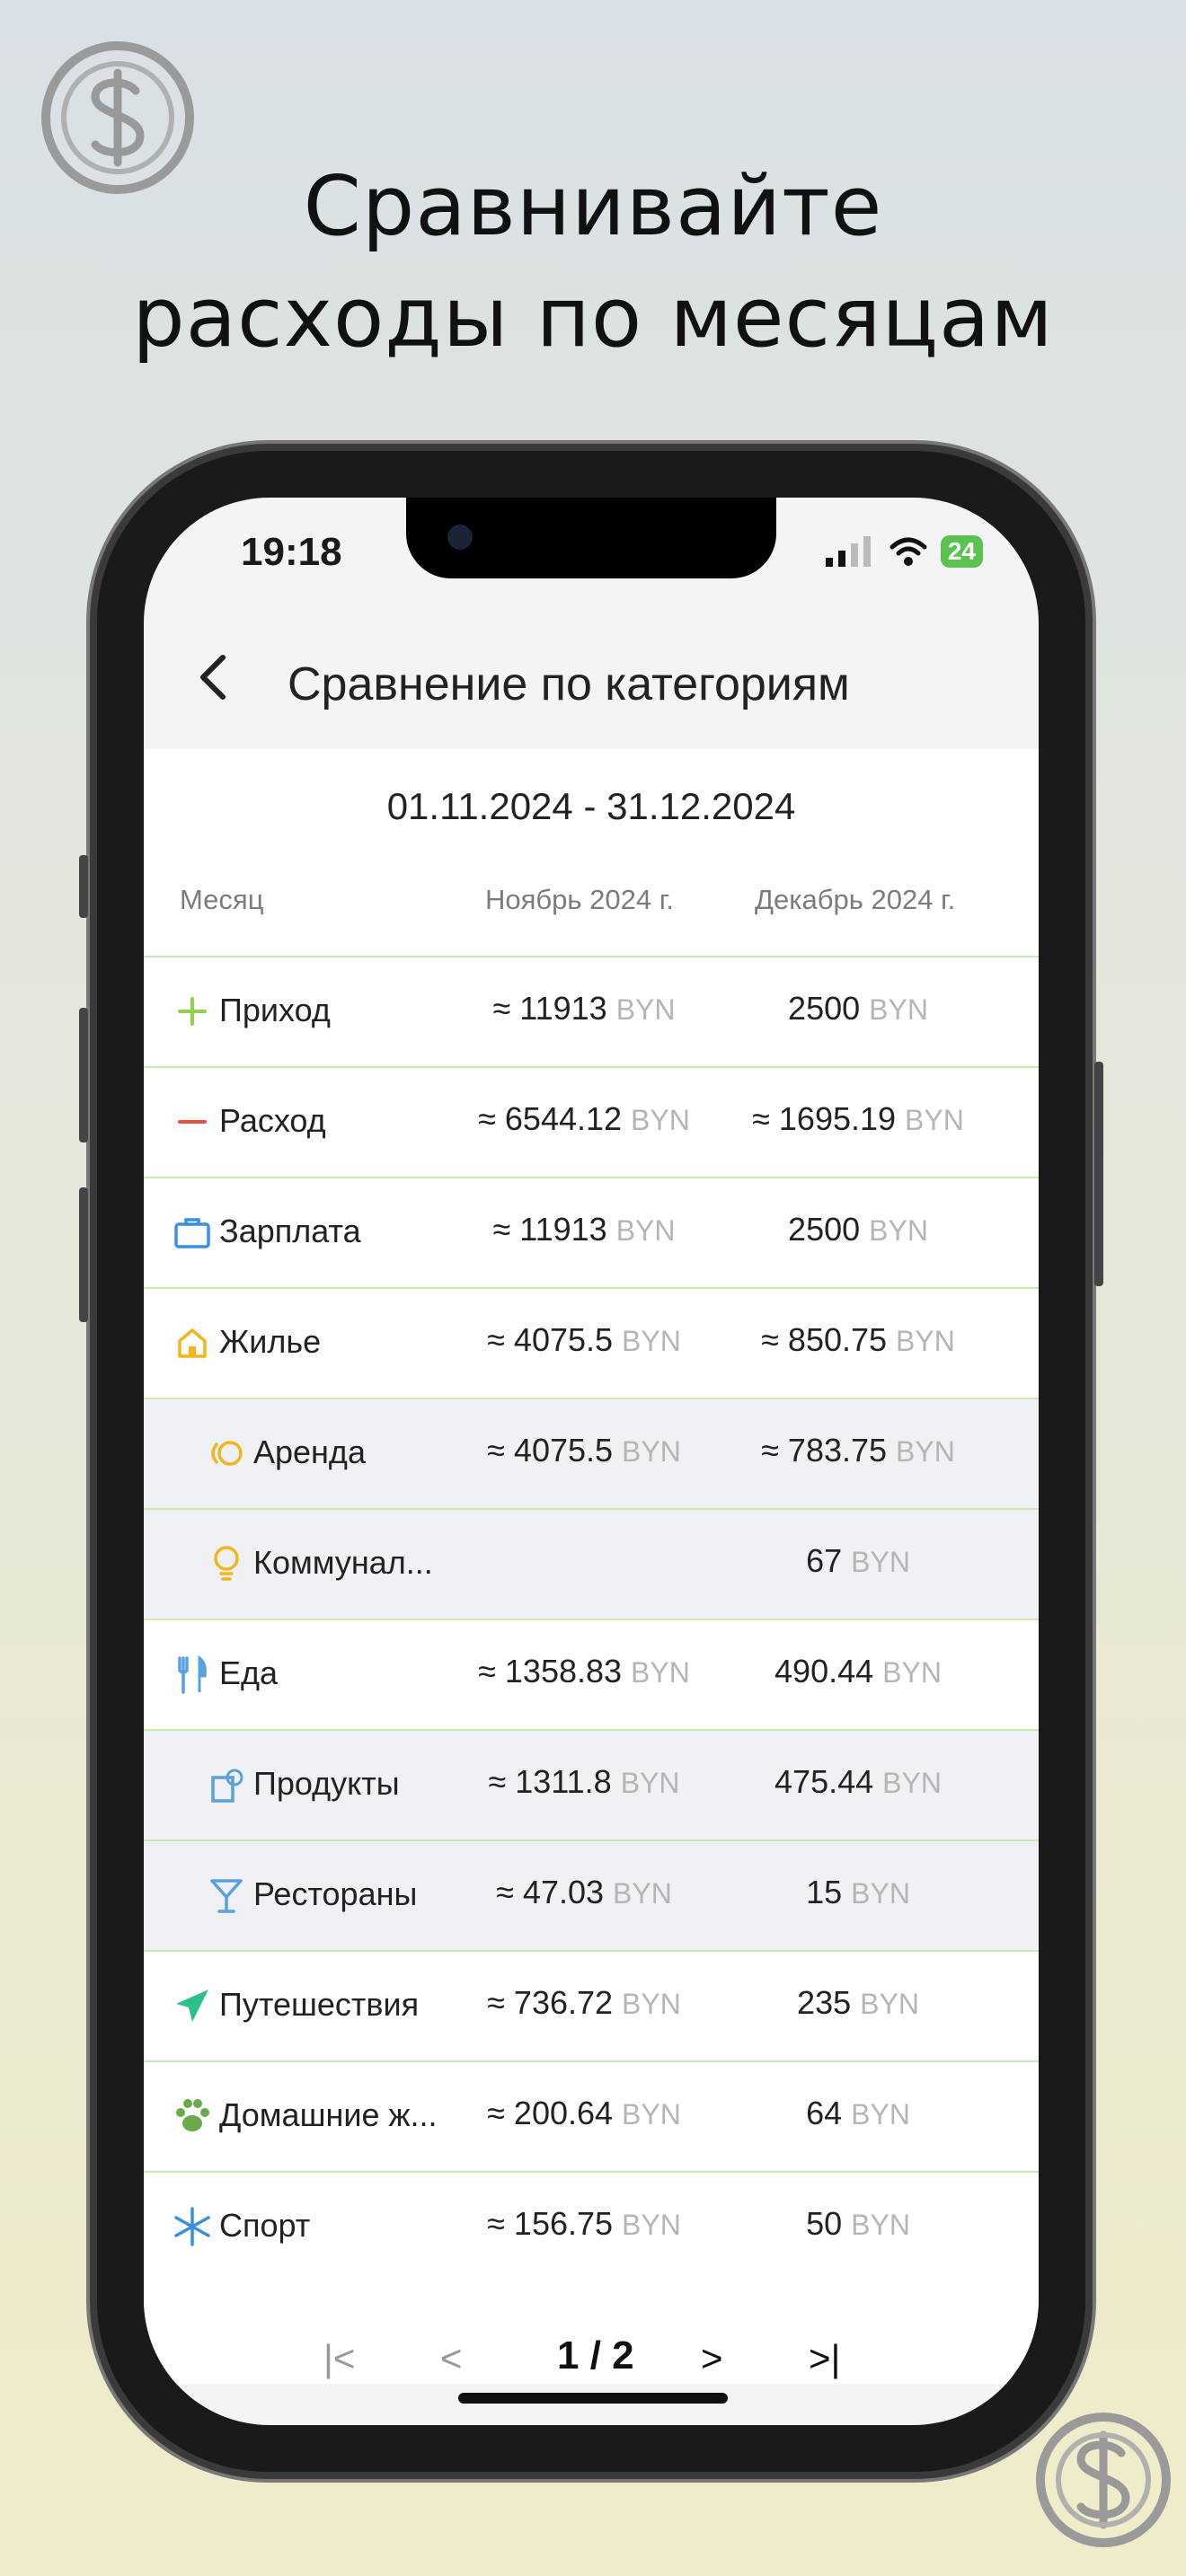  Describe the element at coordinates (265, 2225) in the screenshot. I see `category-name: Спорт` at that location.